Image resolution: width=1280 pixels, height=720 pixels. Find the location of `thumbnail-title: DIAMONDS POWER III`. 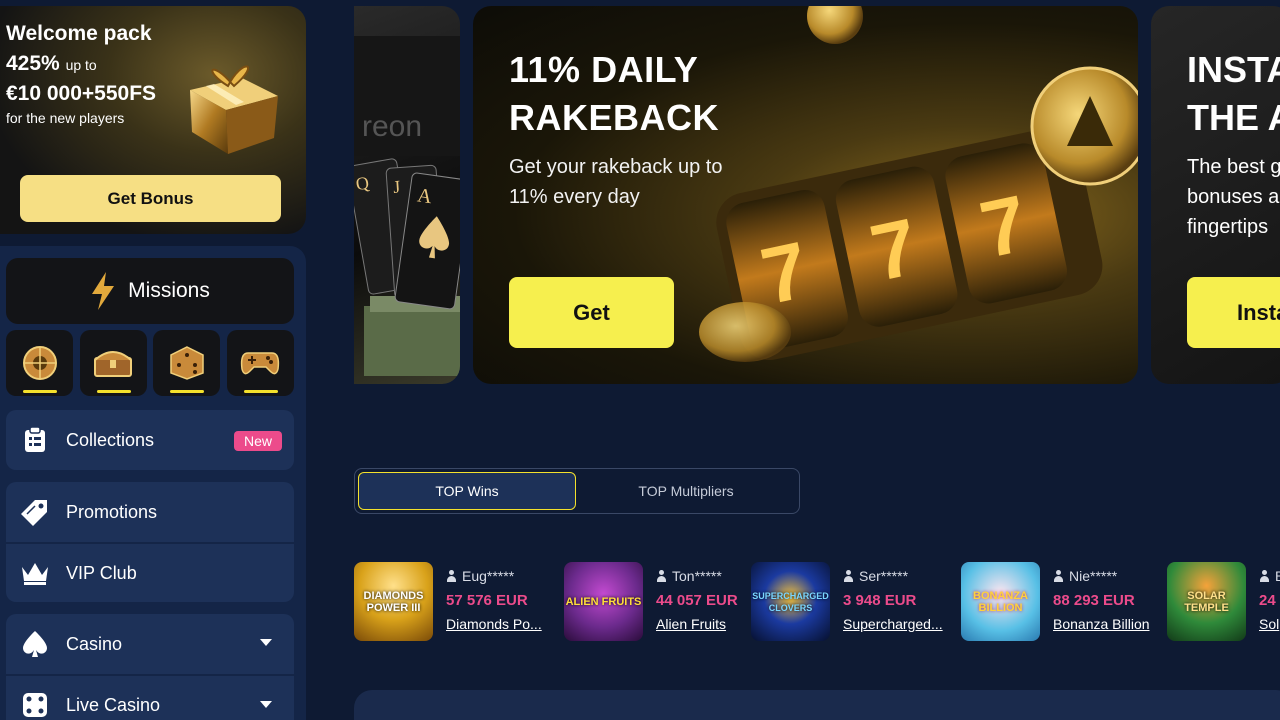

thumbnail-title: DIAMONDS POWER III is located at coordinates (393, 601).